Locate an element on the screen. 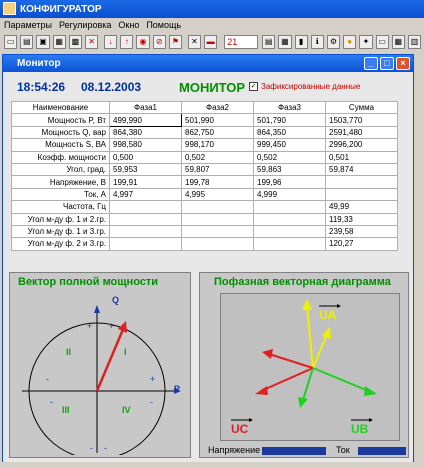  connect-icon: ◉ is located at coordinates (143, 42).